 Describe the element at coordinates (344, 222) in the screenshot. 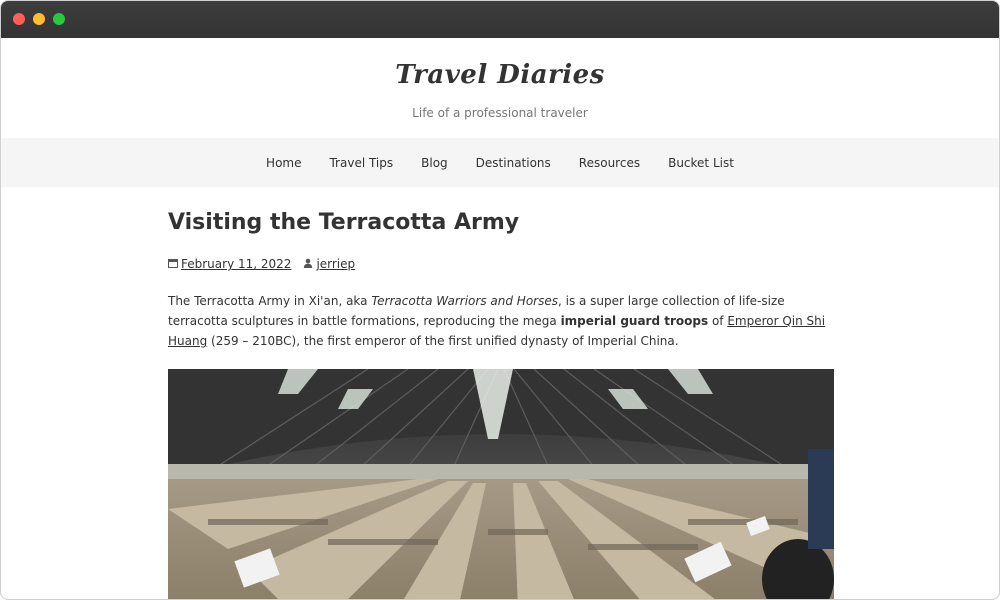

I see `post-title: Visiting the Terracotta Army` at that location.